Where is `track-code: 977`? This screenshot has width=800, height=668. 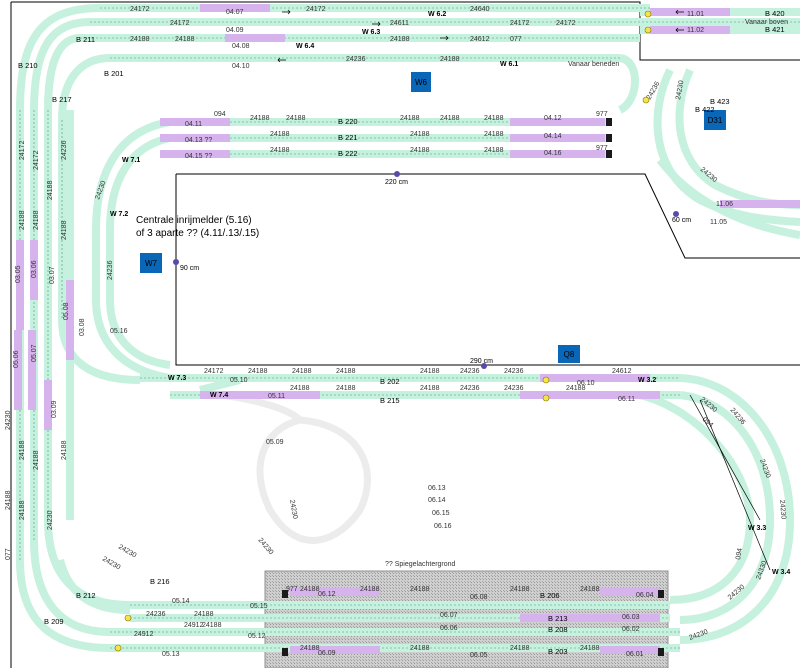
track-code: 977 is located at coordinates (602, 114).